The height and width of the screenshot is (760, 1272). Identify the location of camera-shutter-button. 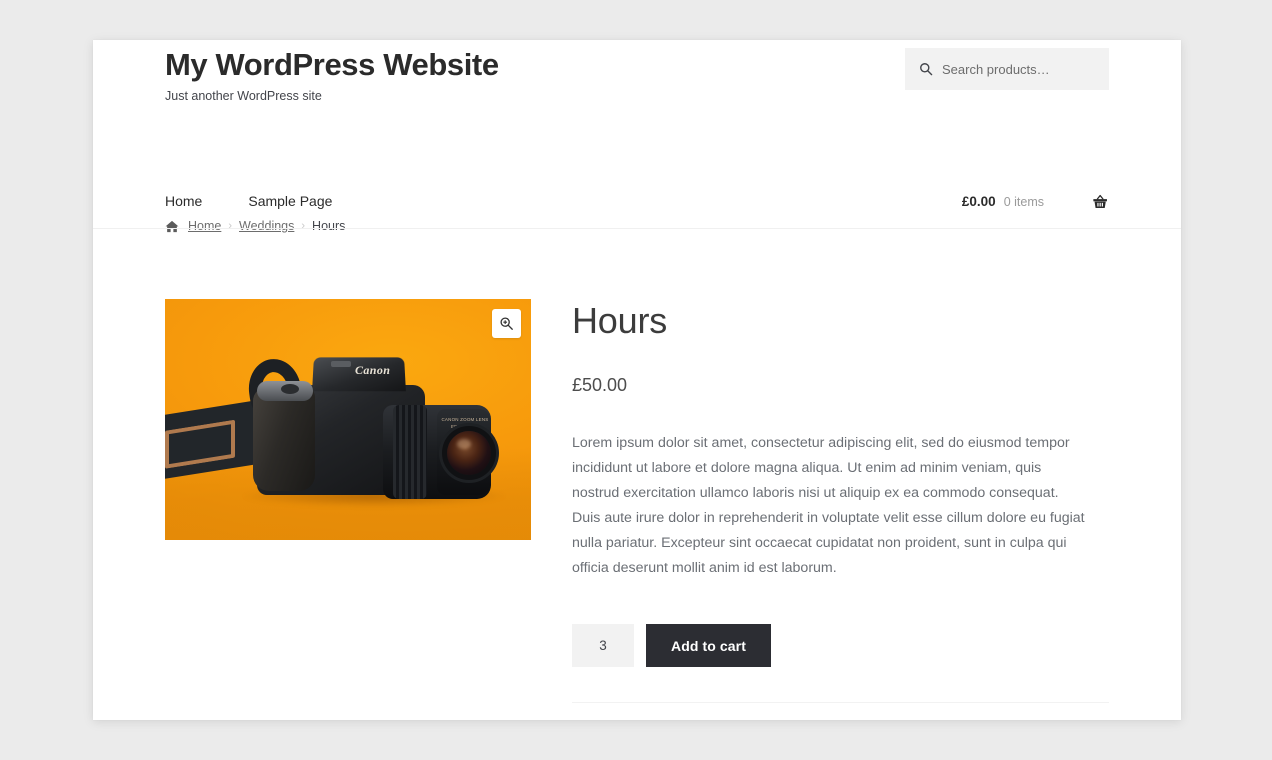
(290, 389).